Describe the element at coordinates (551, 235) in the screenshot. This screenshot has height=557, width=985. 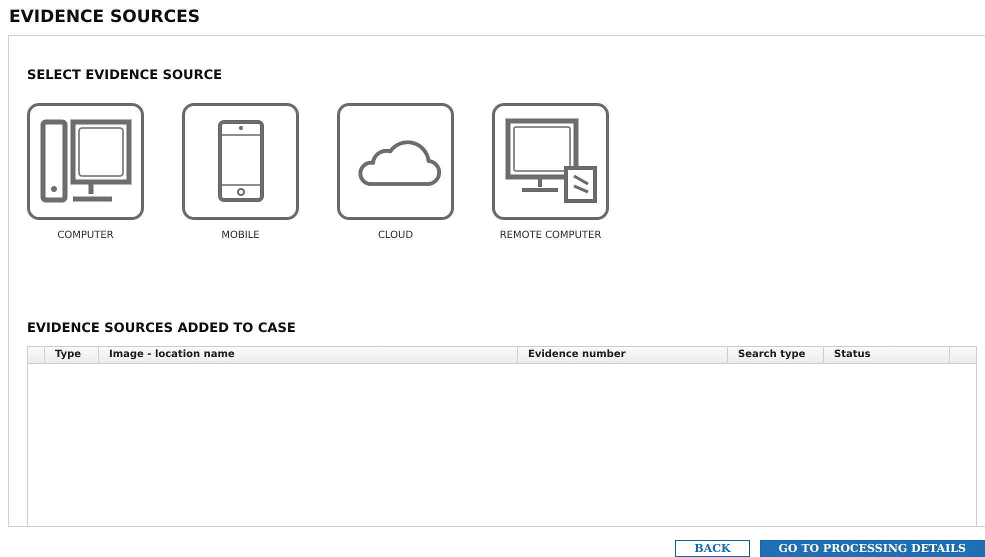
I see `source-label: REMOTE COMPUTER` at that location.